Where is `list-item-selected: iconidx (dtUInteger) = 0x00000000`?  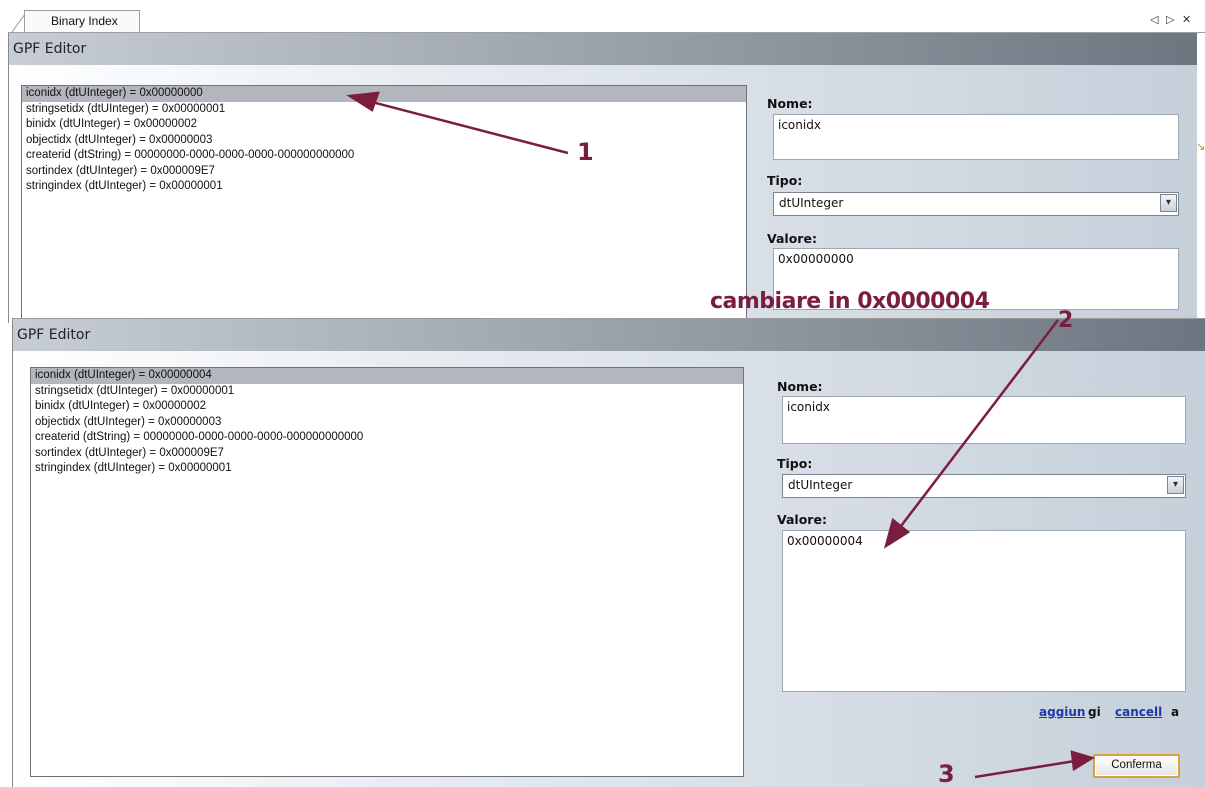
list-item-selected: iconidx (dtUInteger) = 0x00000000 is located at coordinates (384, 94).